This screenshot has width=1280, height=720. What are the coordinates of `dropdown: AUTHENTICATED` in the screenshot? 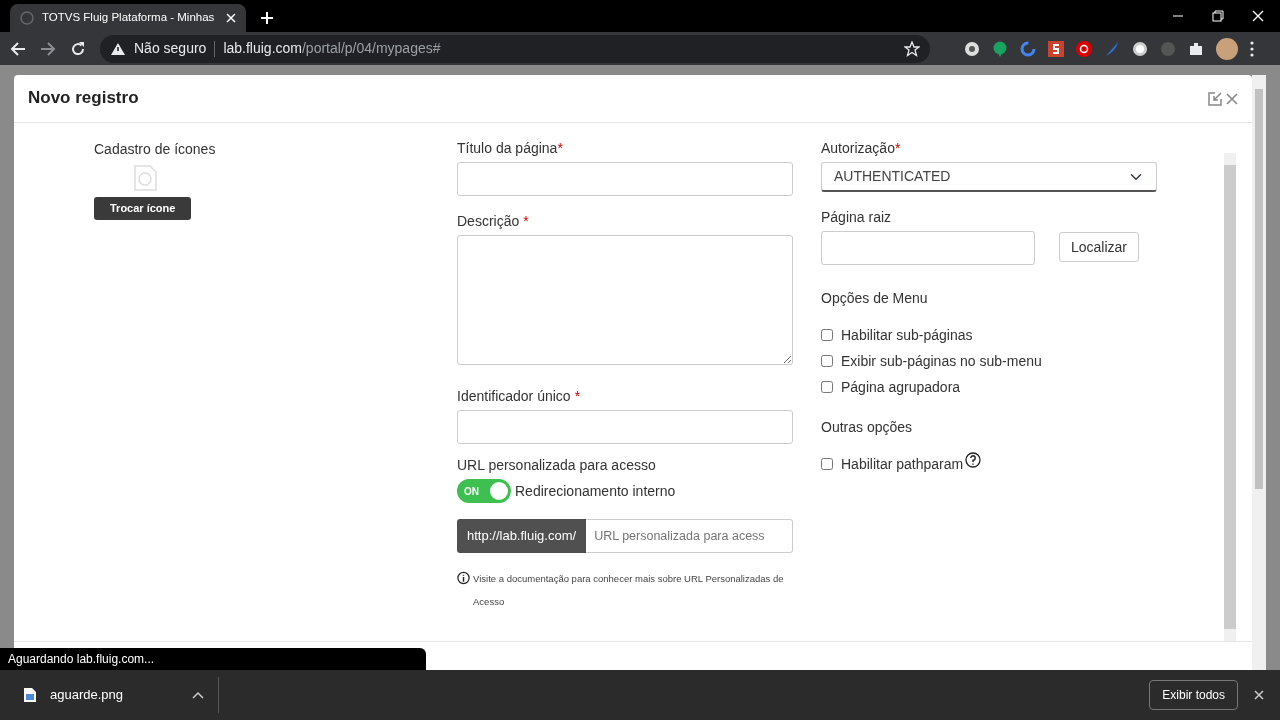 It's located at (989, 177).